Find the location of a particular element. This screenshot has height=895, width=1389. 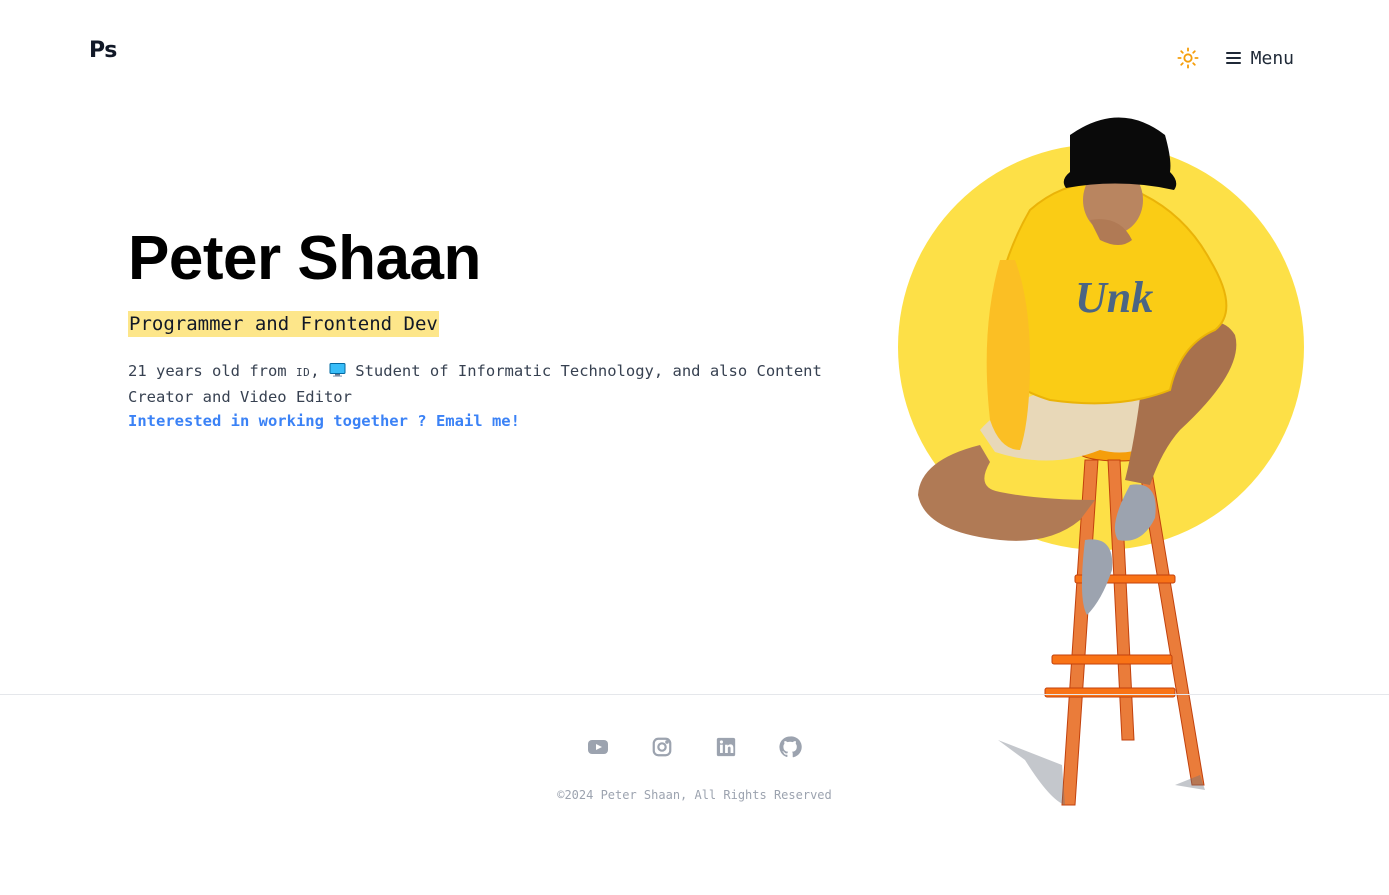

linkedin-icon is located at coordinates (726, 747).